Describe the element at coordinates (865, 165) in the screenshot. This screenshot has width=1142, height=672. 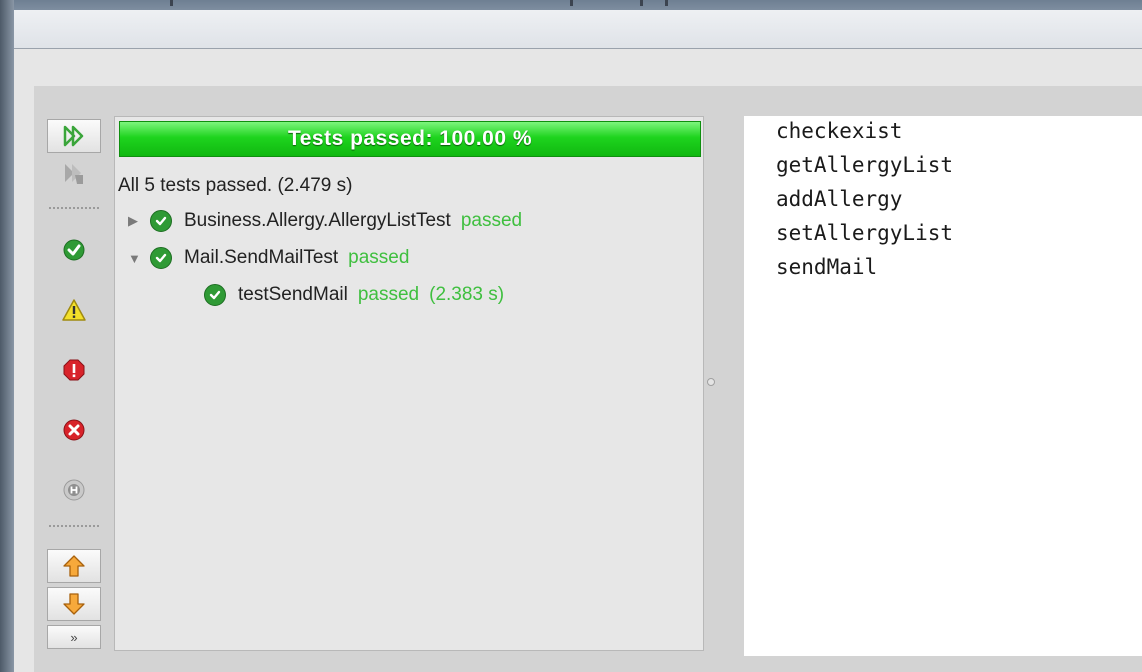
I see `output-line: getAllergyList` at that location.